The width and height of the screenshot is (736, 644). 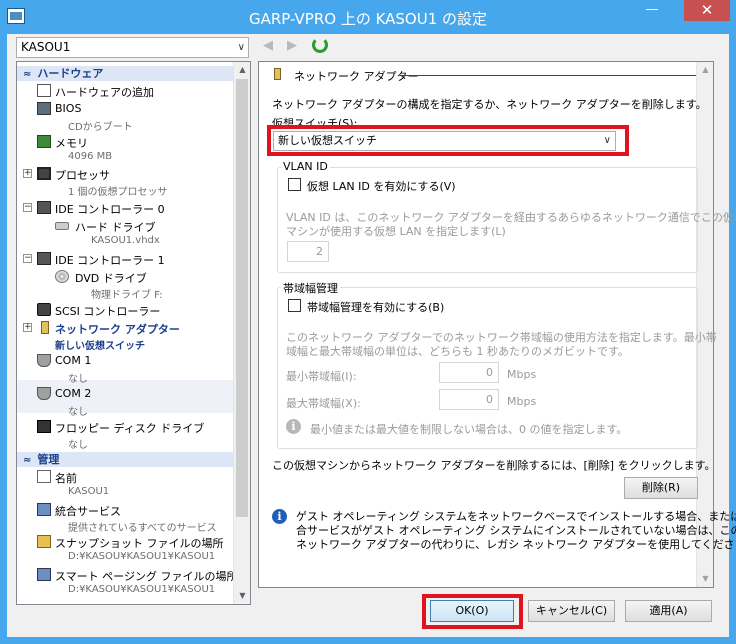 I want to click on bios-icon, so click(x=44, y=108).